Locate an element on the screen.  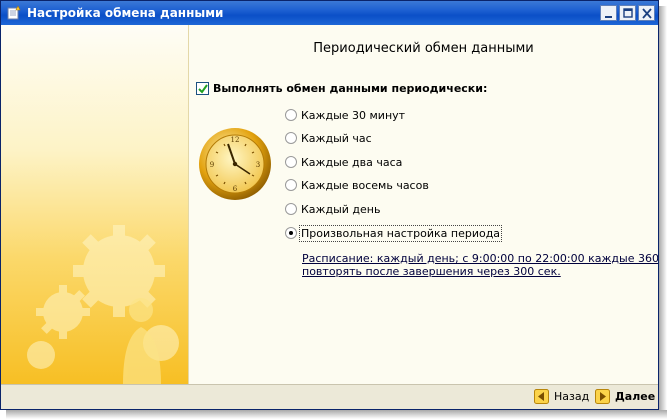
panel-separator is located at coordinates (188, 204).